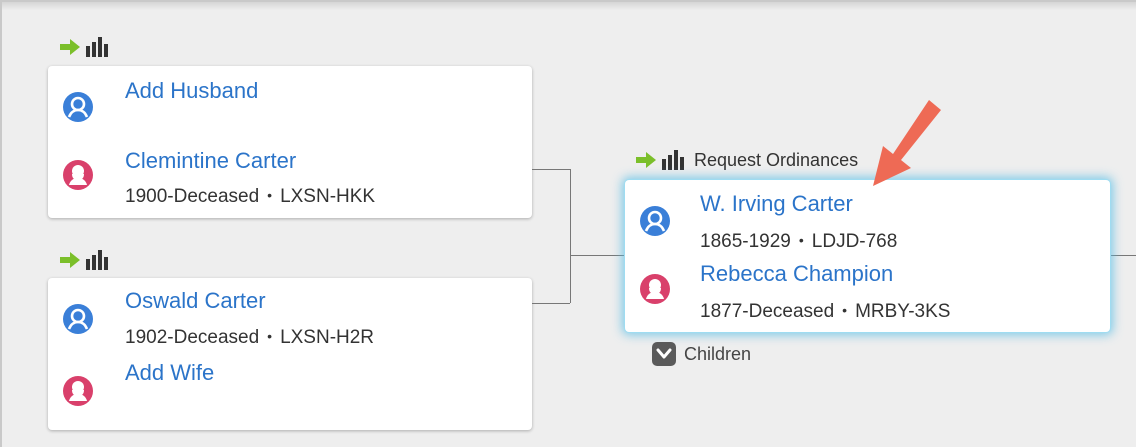  Describe the element at coordinates (195, 301) in the screenshot. I see `person-name-link: Oswald Carter` at that location.